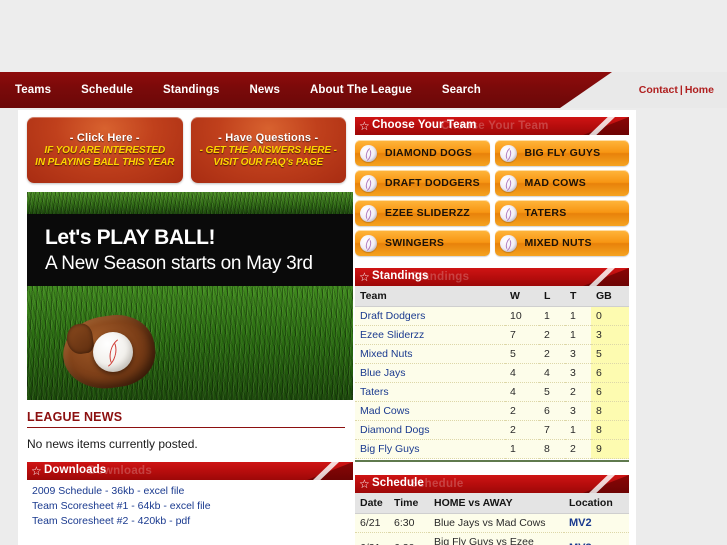 The image size is (727, 545). Describe the element at coordinates (398, 483) in the screenshot. I see `schedule-title: Schedule` at that location.